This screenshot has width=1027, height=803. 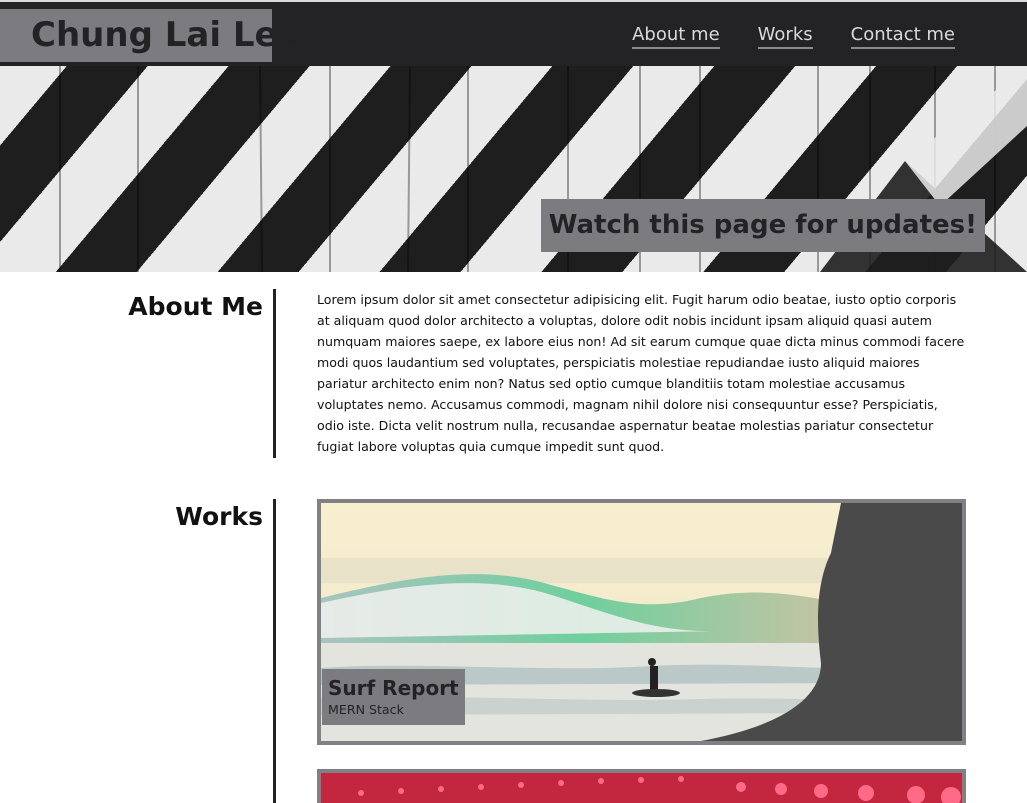 I want to click on work-subtitle: MERN Stack, so click(x=366, y=709).